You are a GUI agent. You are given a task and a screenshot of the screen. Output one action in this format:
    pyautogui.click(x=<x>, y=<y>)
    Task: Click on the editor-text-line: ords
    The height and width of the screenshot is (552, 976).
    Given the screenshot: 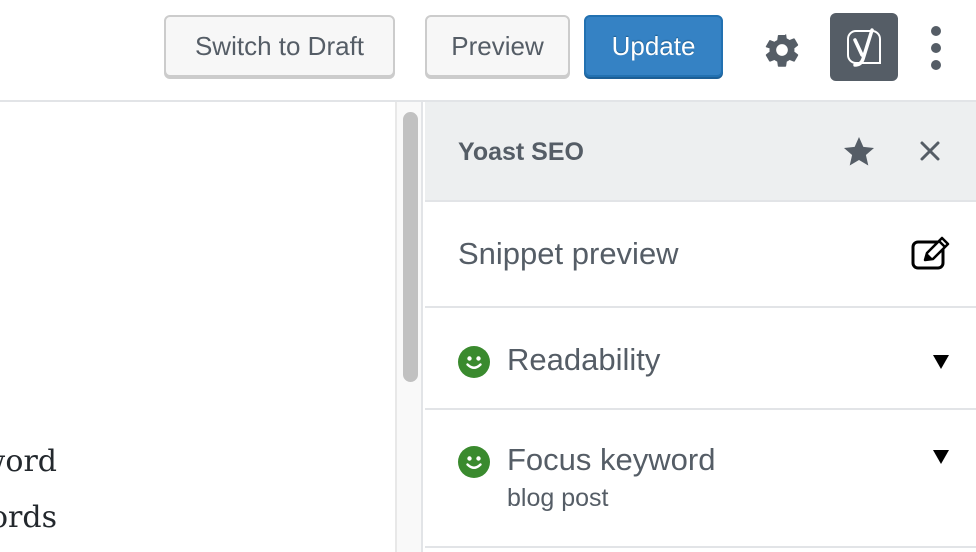 What is the action you would take?
    pyautogui.click(x=28, y=517)
    